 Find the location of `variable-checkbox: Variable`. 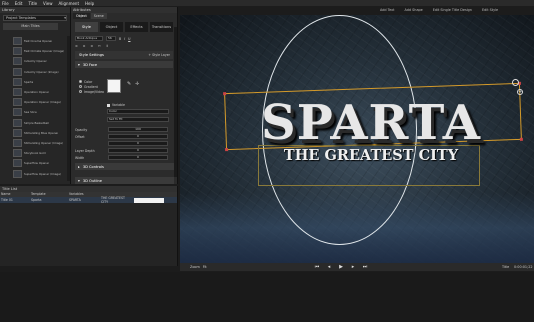

variable-checkbox: Variable is located at coordinates (116, 105).